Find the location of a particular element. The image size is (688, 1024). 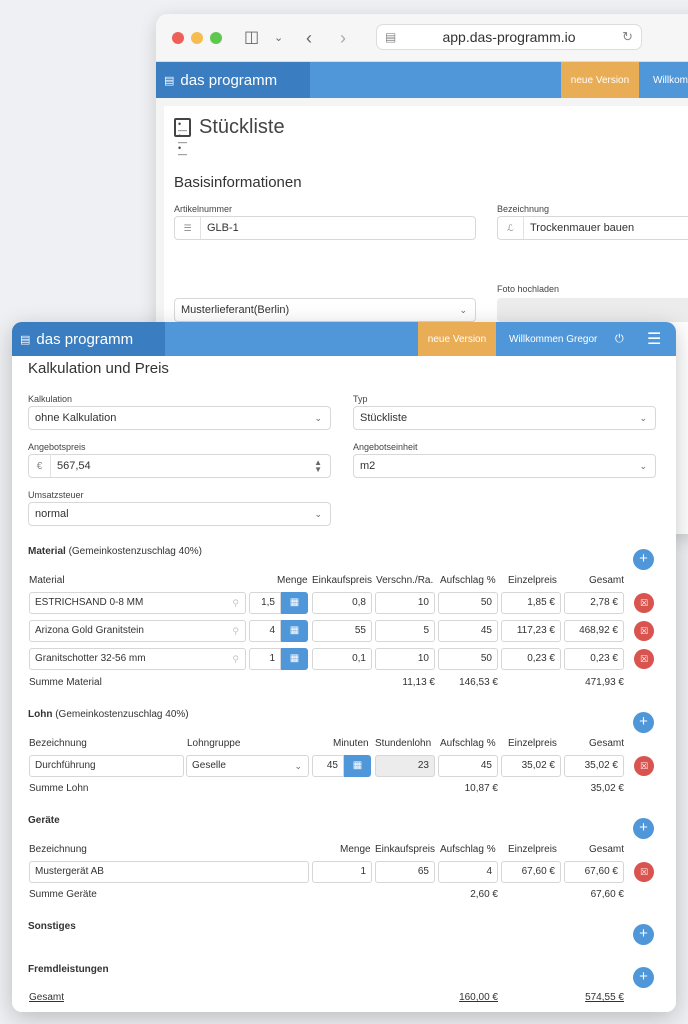

col-aufschlag: Aufschlag % is located at coordinates (468, 743).